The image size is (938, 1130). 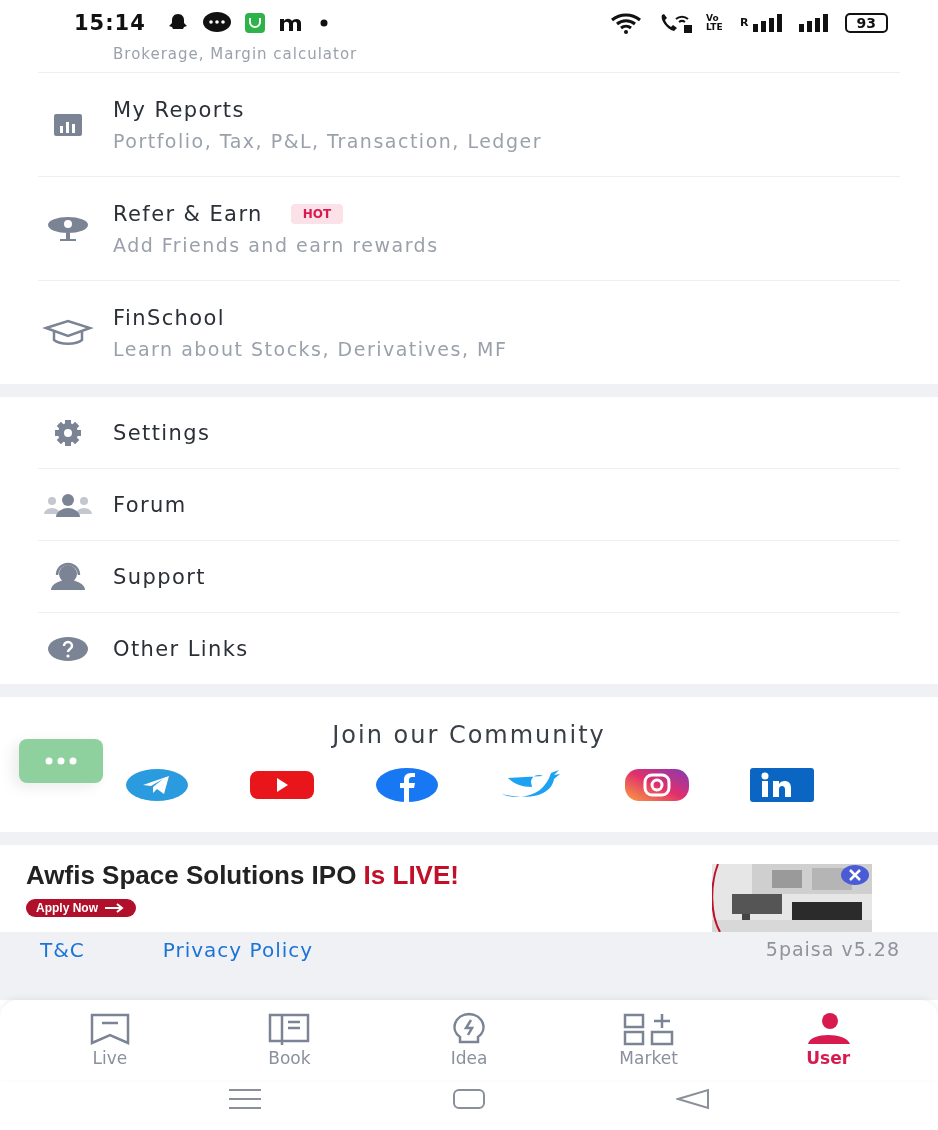 I want to click on menu-item-title: Refer & Earn, so click(x=188, y=213).